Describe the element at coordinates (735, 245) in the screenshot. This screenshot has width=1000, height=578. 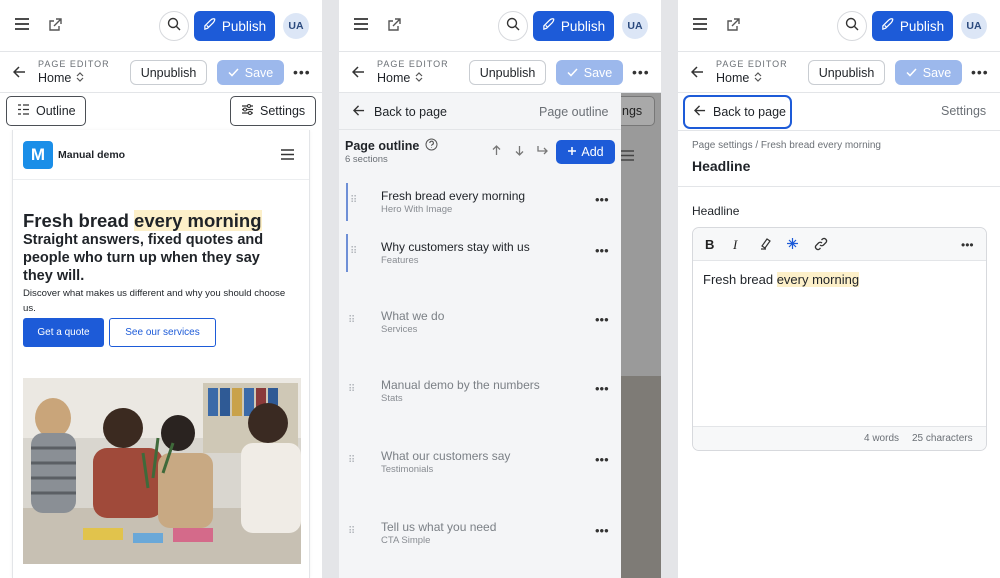
I see `italic-icon: I` at that location.